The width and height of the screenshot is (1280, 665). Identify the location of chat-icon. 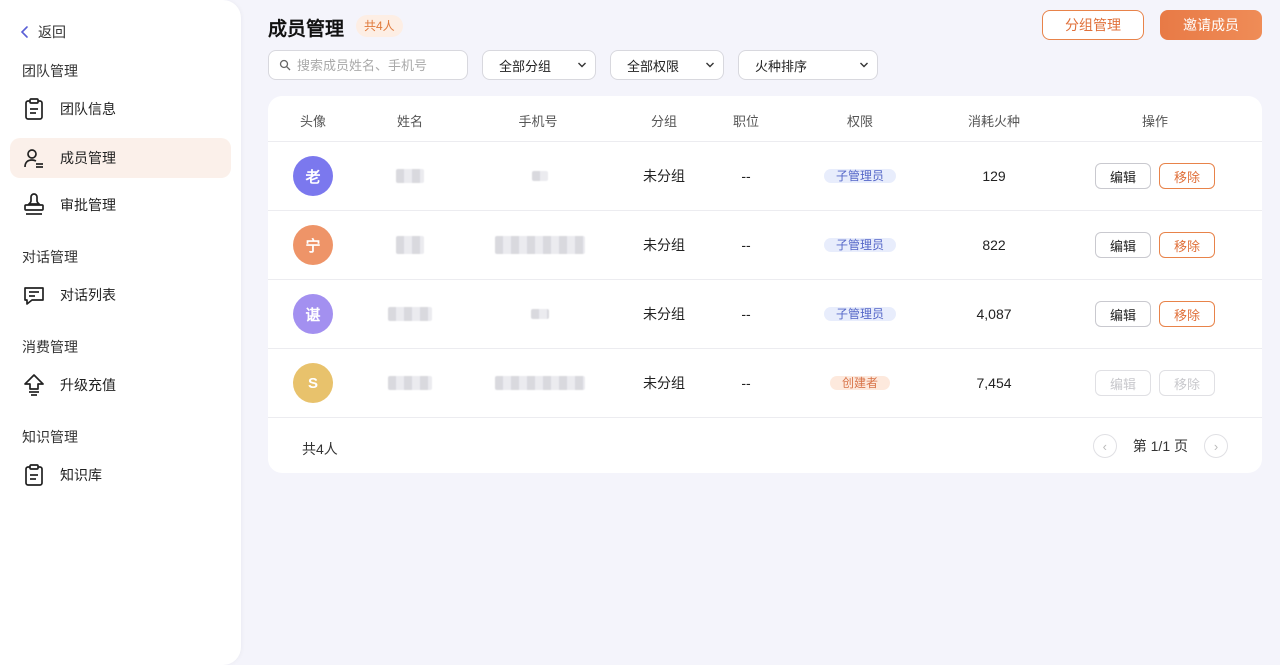
(34, 295).